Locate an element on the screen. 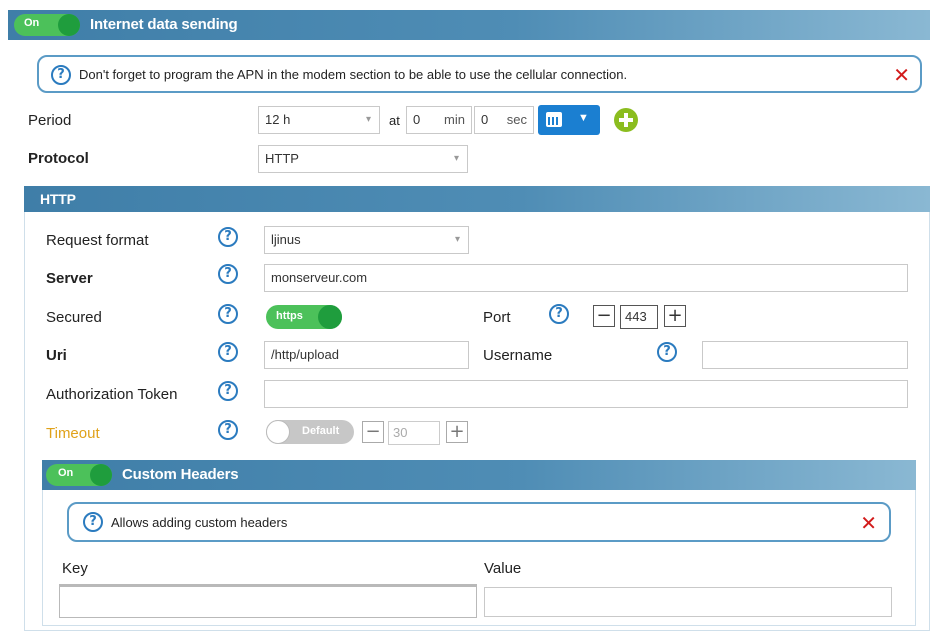 This screenshot has width=938, height=637. custom-headers-header: On Custom Headers is located at coordinates (479, 475).